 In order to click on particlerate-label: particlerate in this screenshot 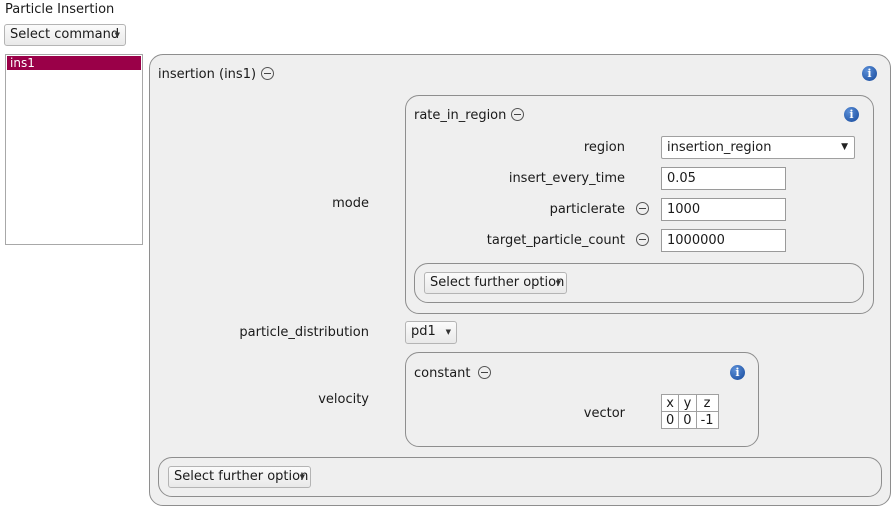, I will do `click(587, 209)`.